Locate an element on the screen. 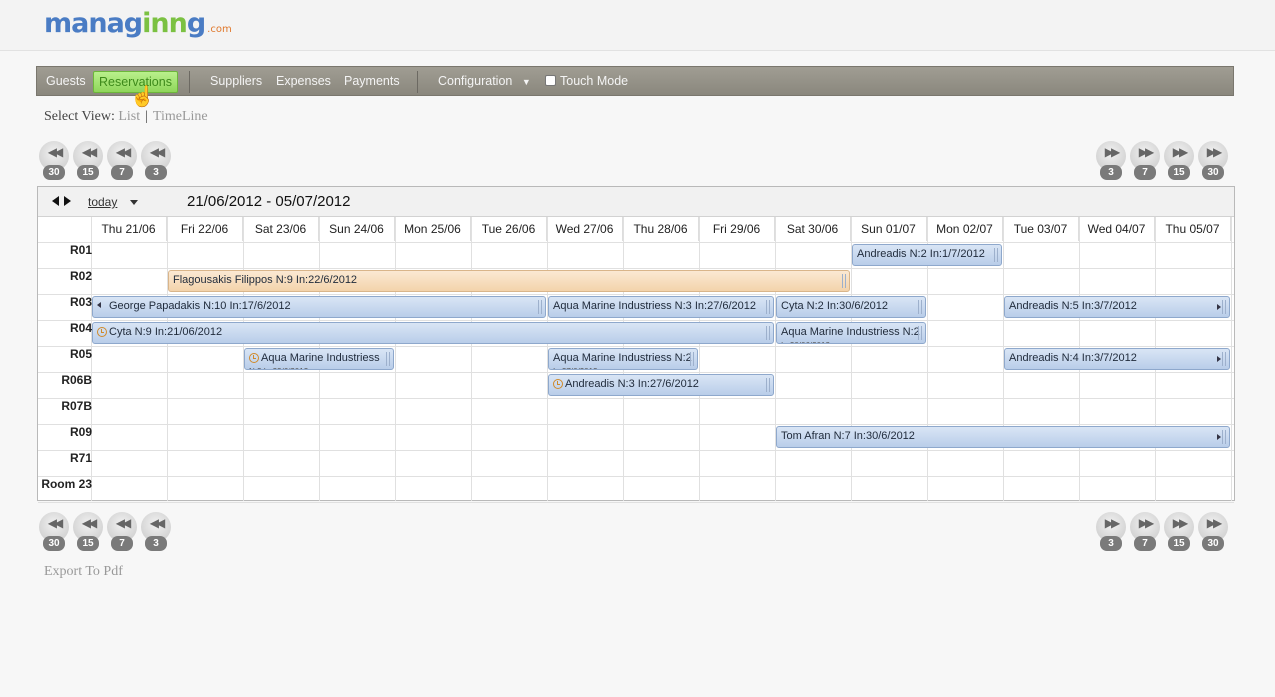 The image size is (1275, 697). back-7-badge: 7 is located at coordinates (122, 172).